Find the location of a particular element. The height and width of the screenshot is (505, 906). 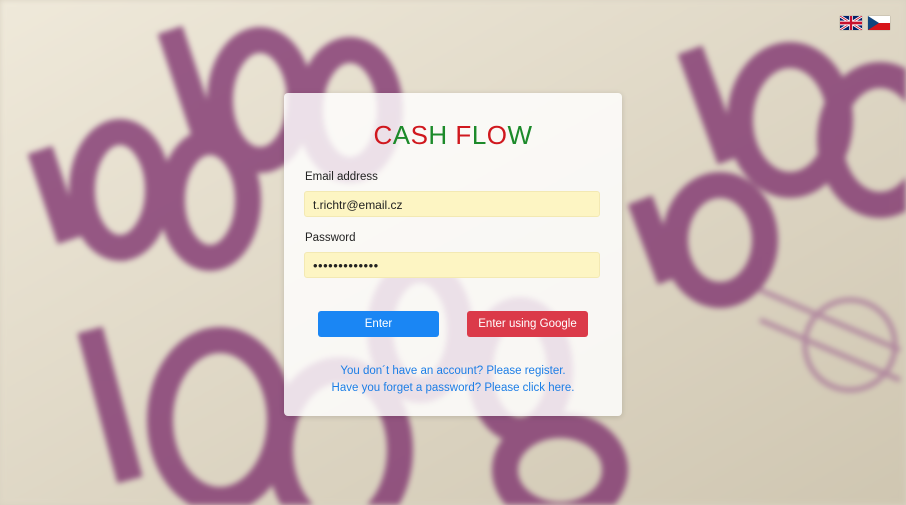

brand-letter: H is located at coordinates (438, 135).